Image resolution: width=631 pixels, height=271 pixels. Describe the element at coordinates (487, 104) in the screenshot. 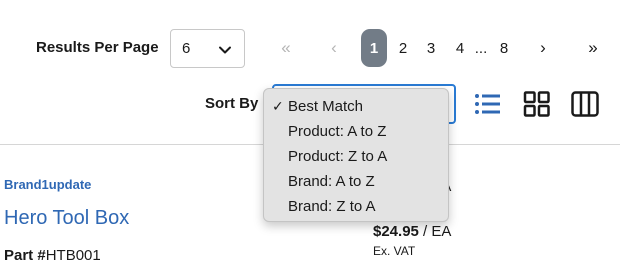

I see `list-view-icon` at that location.